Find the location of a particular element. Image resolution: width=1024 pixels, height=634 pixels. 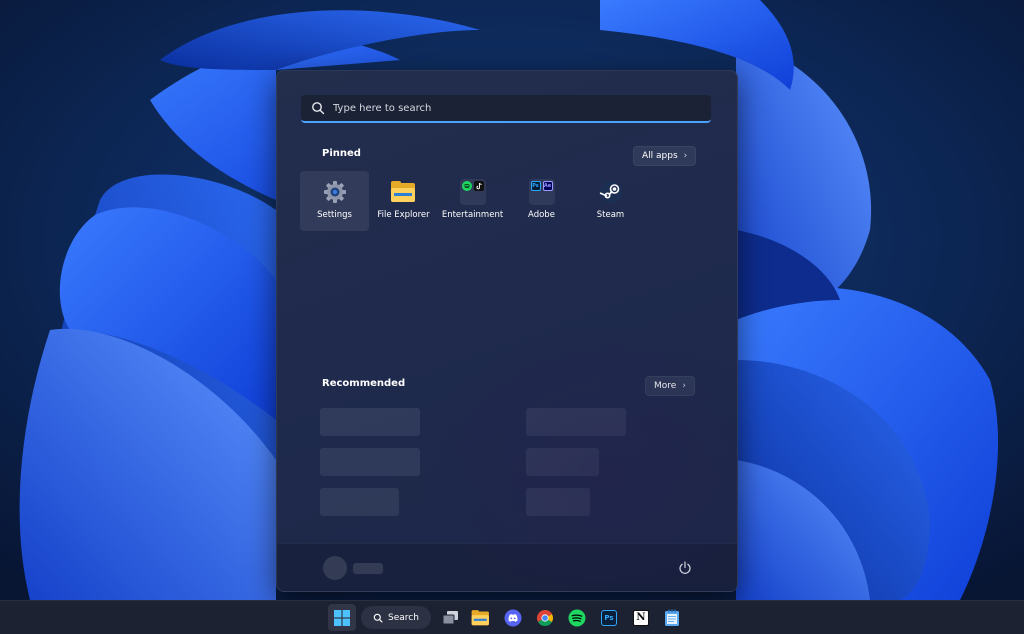

pinned-app-adobe: Ps Ae Adobe is located at coordinates (541, 201).